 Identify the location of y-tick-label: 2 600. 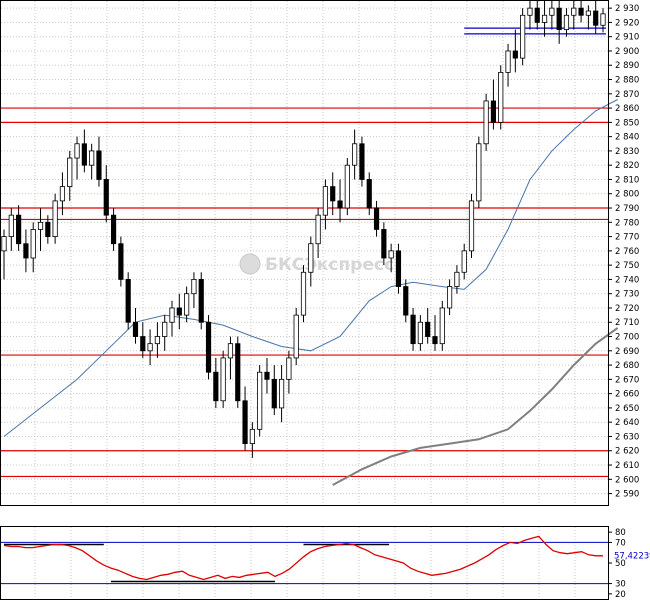
(627, 480).